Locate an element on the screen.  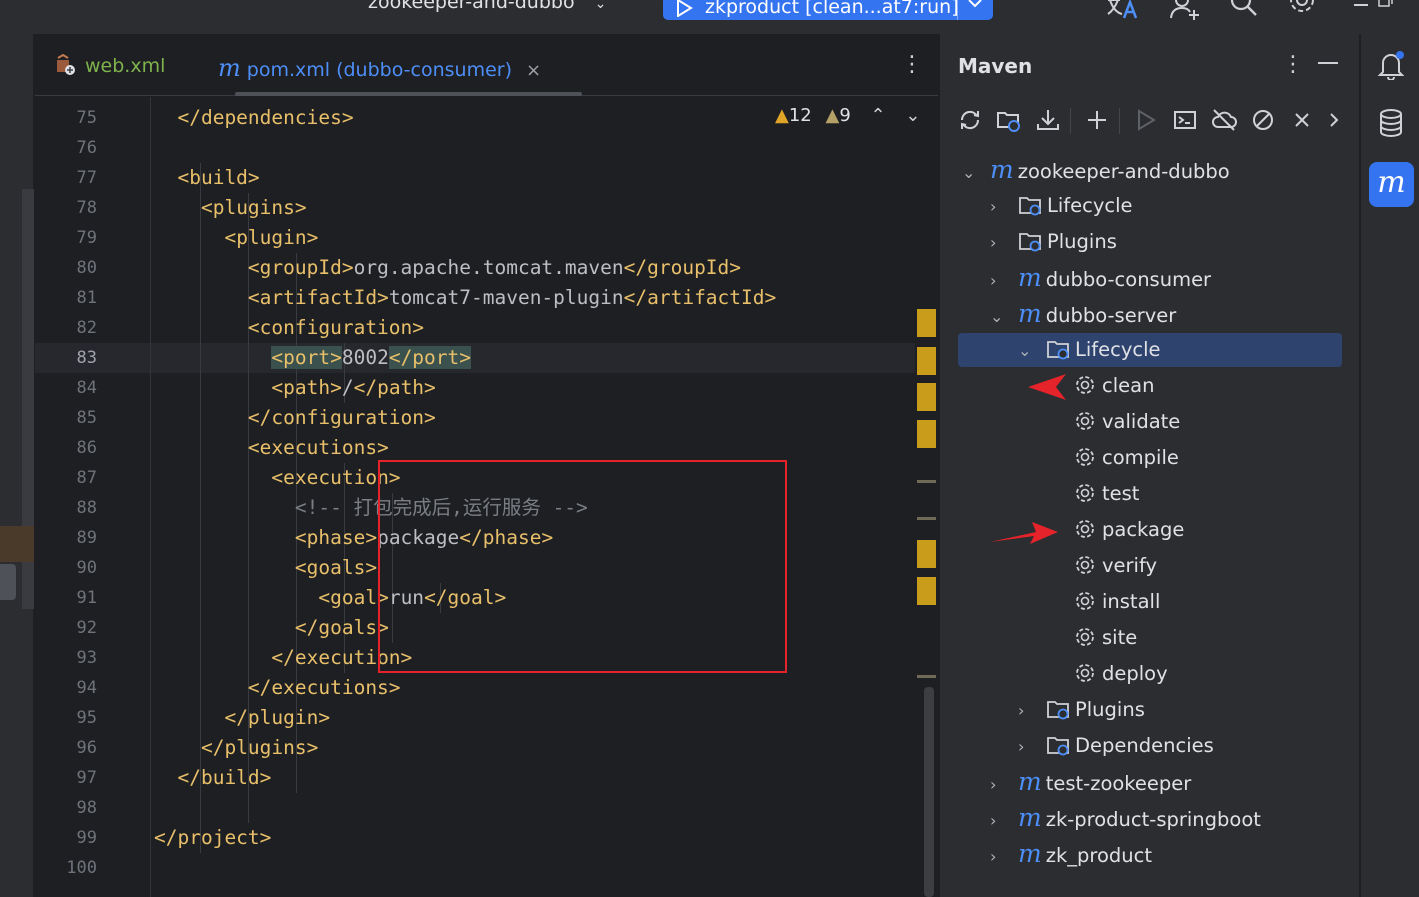
line-number: 100 is located at coordinates (66, 868).